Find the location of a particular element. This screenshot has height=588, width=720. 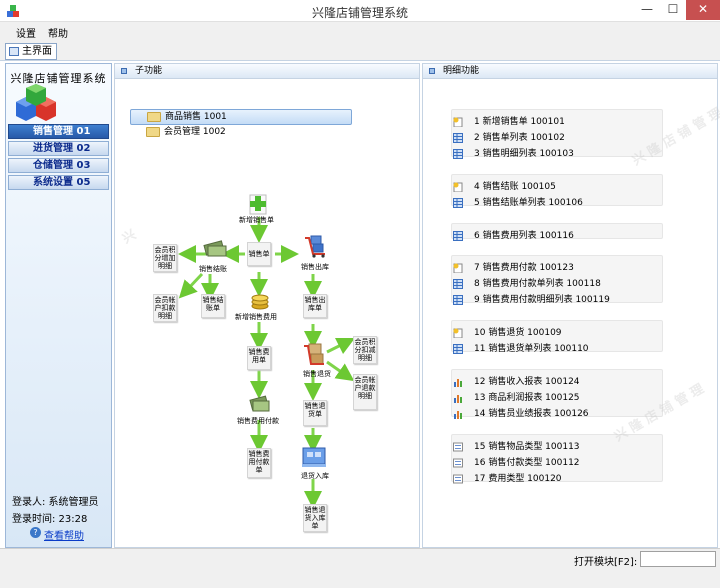

detail-item: 10 销售退货 100109 is located at coordinates (507, 333).